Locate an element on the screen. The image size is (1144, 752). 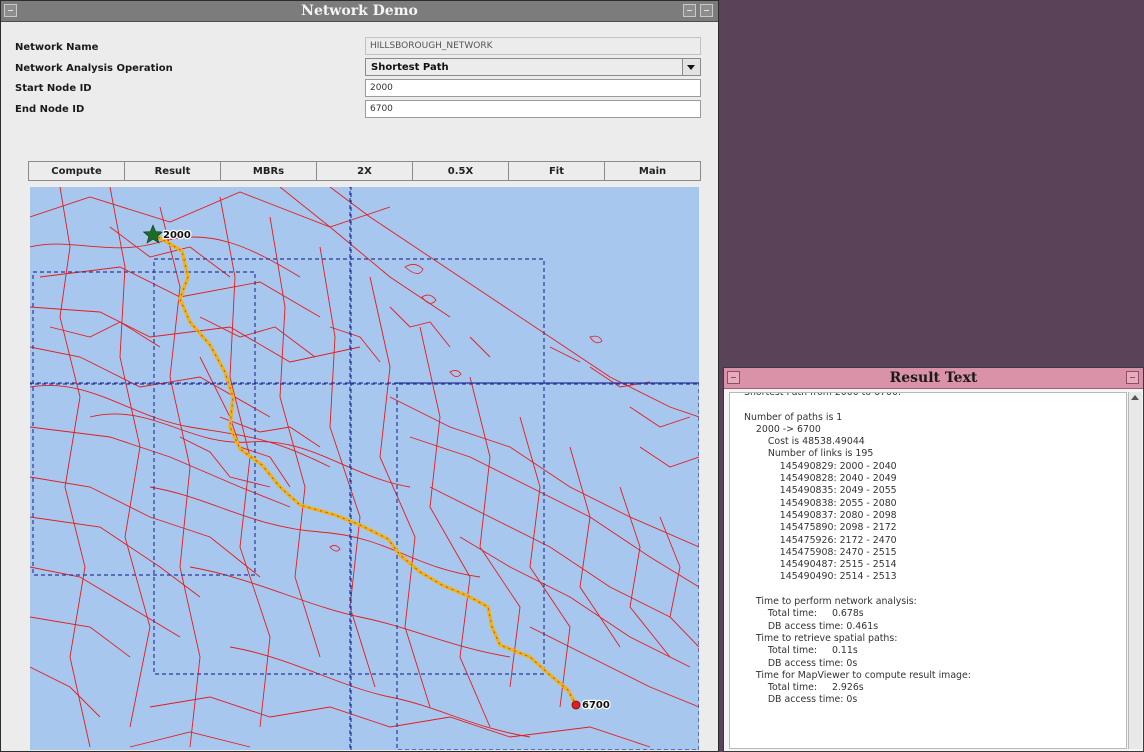
start-node-label: Start Node ID is located at coordinates (53, 88).